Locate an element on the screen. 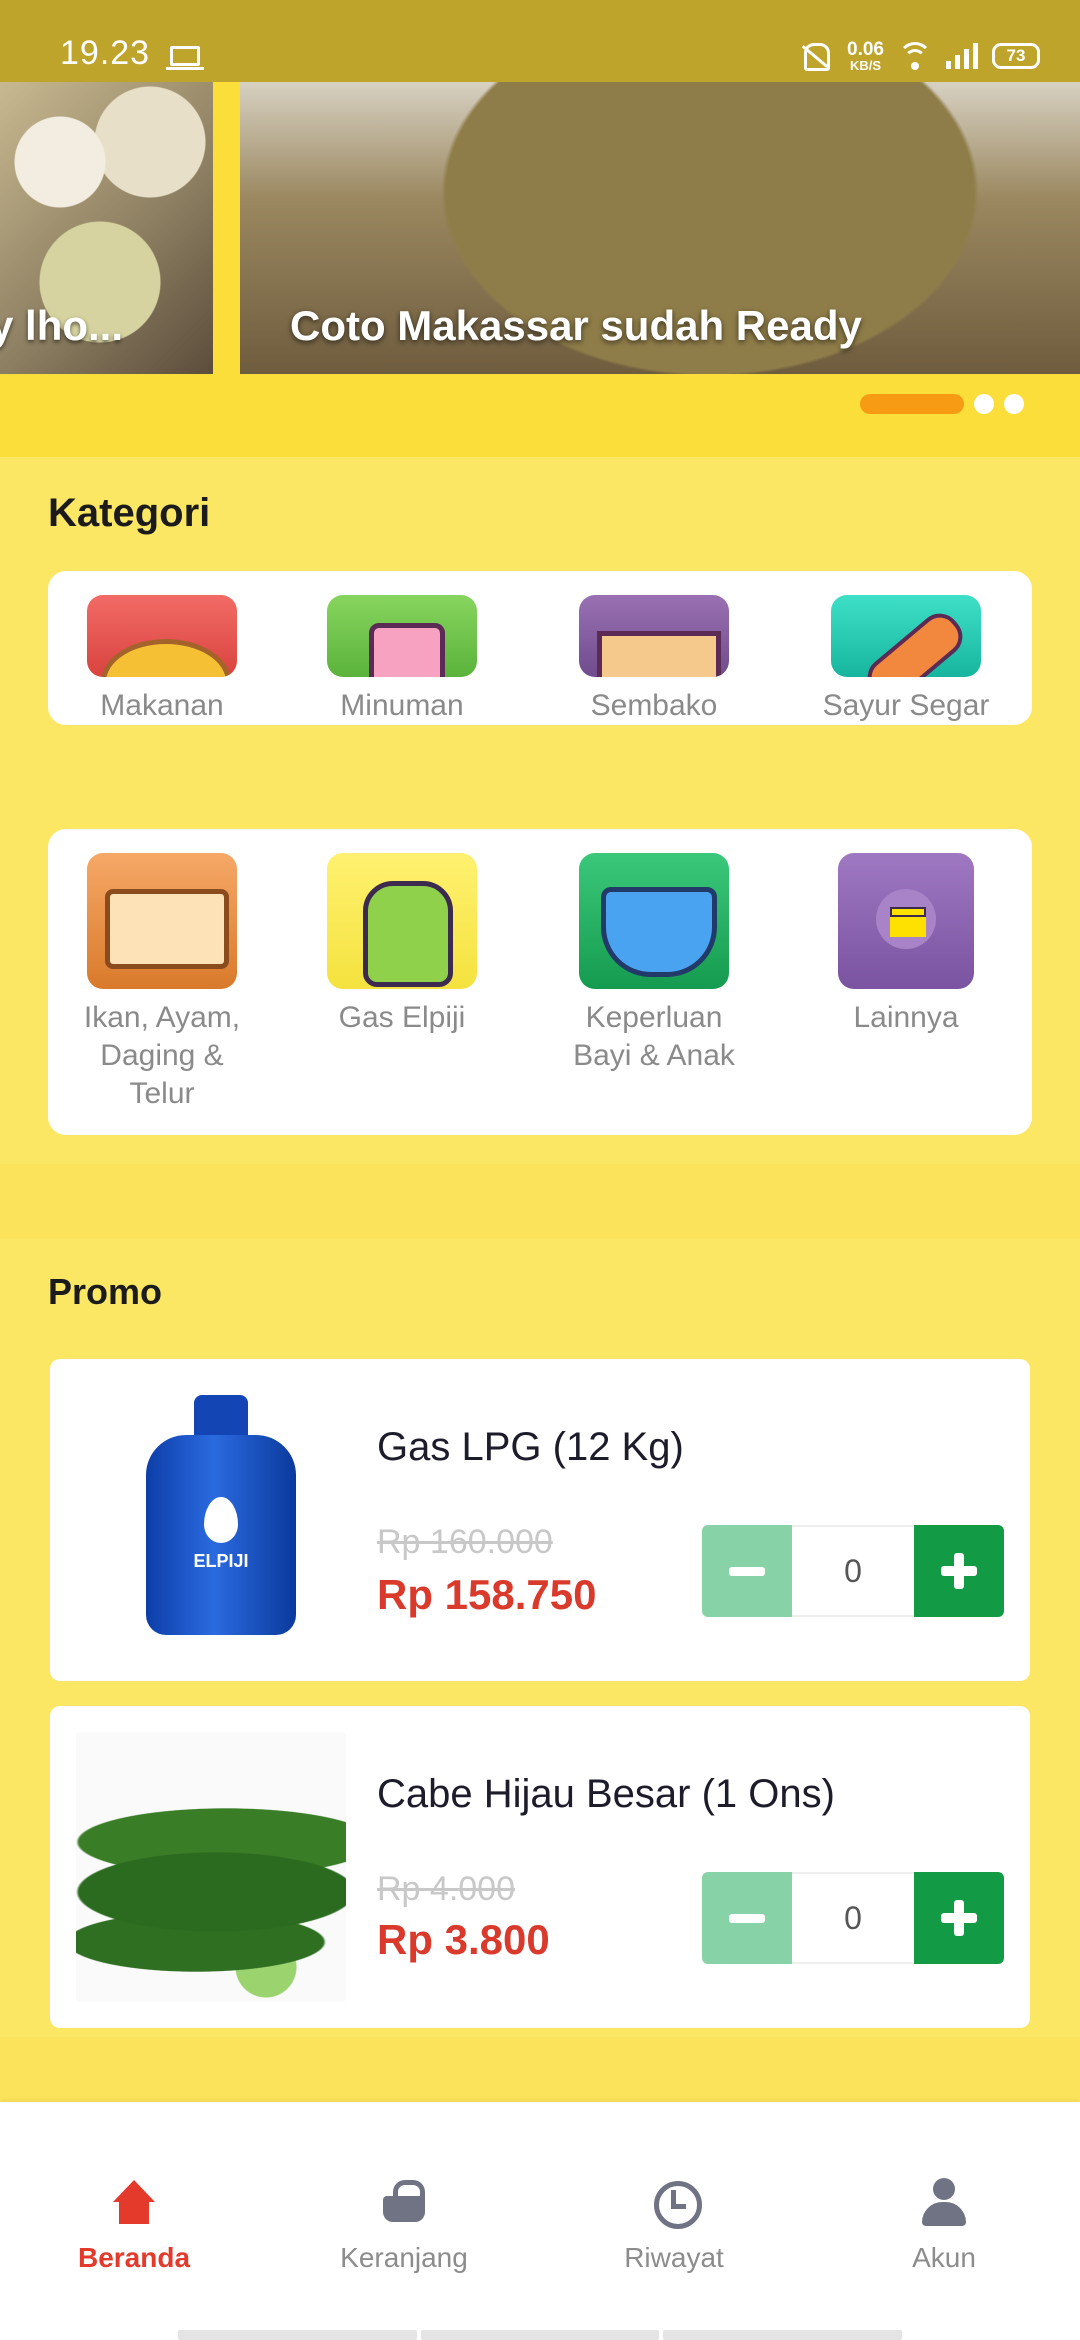  history-icon is located at coordinates (675, 2203).